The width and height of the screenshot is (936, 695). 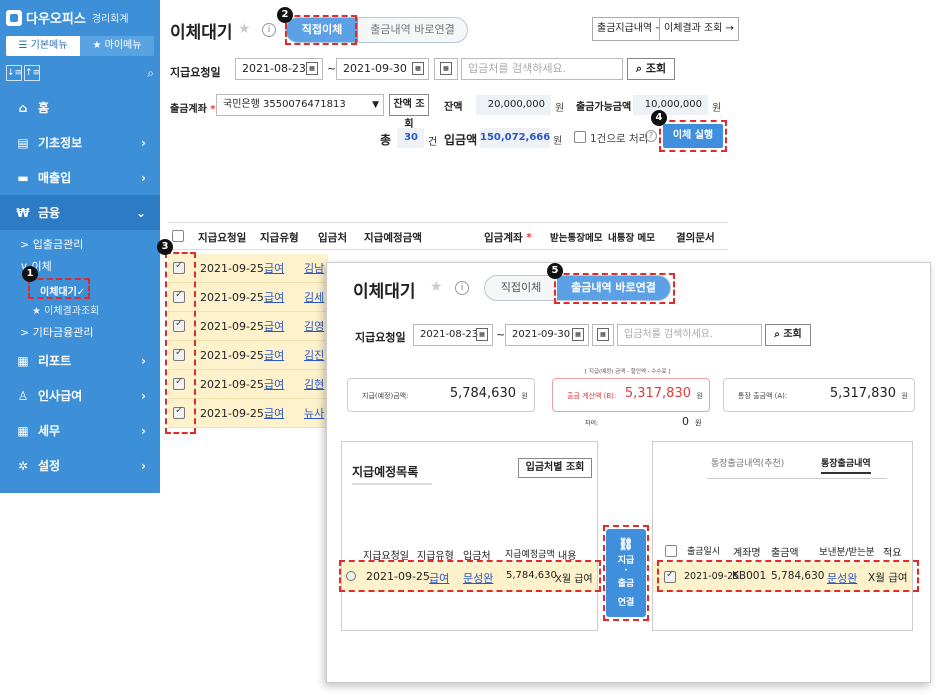 What do you see at coordinates (576, 237) in the screenshot?
I see `column-header: 받는통장메모` at bounding box center [576, 237].